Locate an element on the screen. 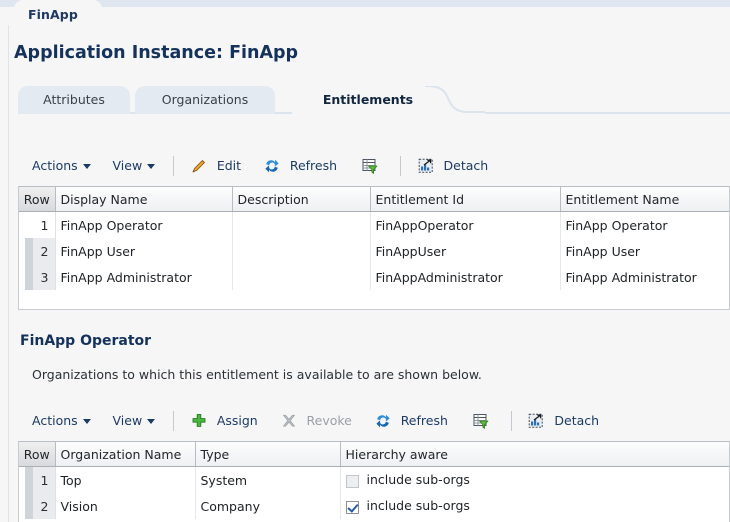 This screenshot has width=730, height=522. column-header-entitlement-id: Entitlement Id is located at coordinates (465, 199).